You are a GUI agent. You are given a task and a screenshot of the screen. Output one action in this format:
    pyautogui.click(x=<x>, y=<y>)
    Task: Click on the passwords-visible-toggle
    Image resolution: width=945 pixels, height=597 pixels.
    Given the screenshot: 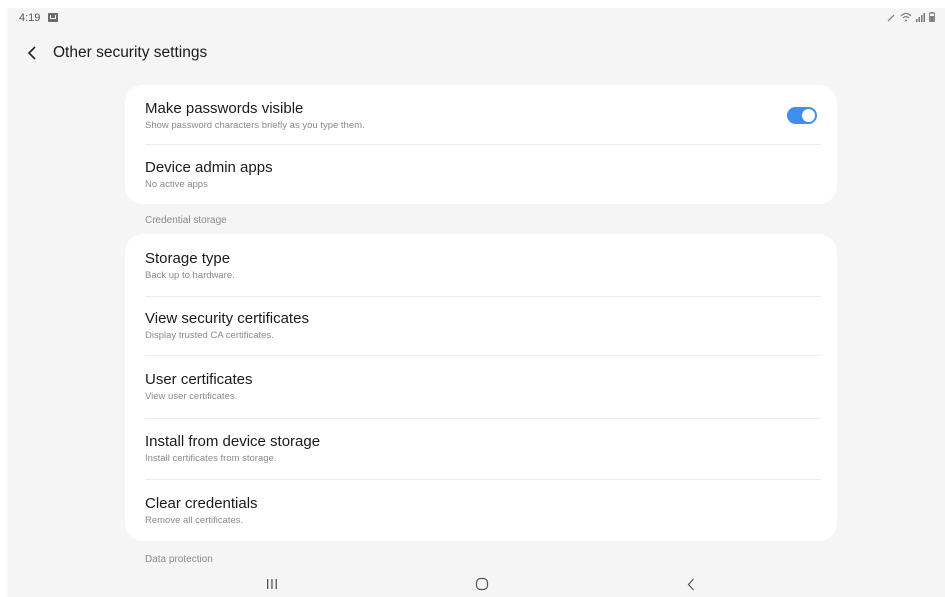 What is the action you would take?
    pyautogui.click(x=802, y=115)
    